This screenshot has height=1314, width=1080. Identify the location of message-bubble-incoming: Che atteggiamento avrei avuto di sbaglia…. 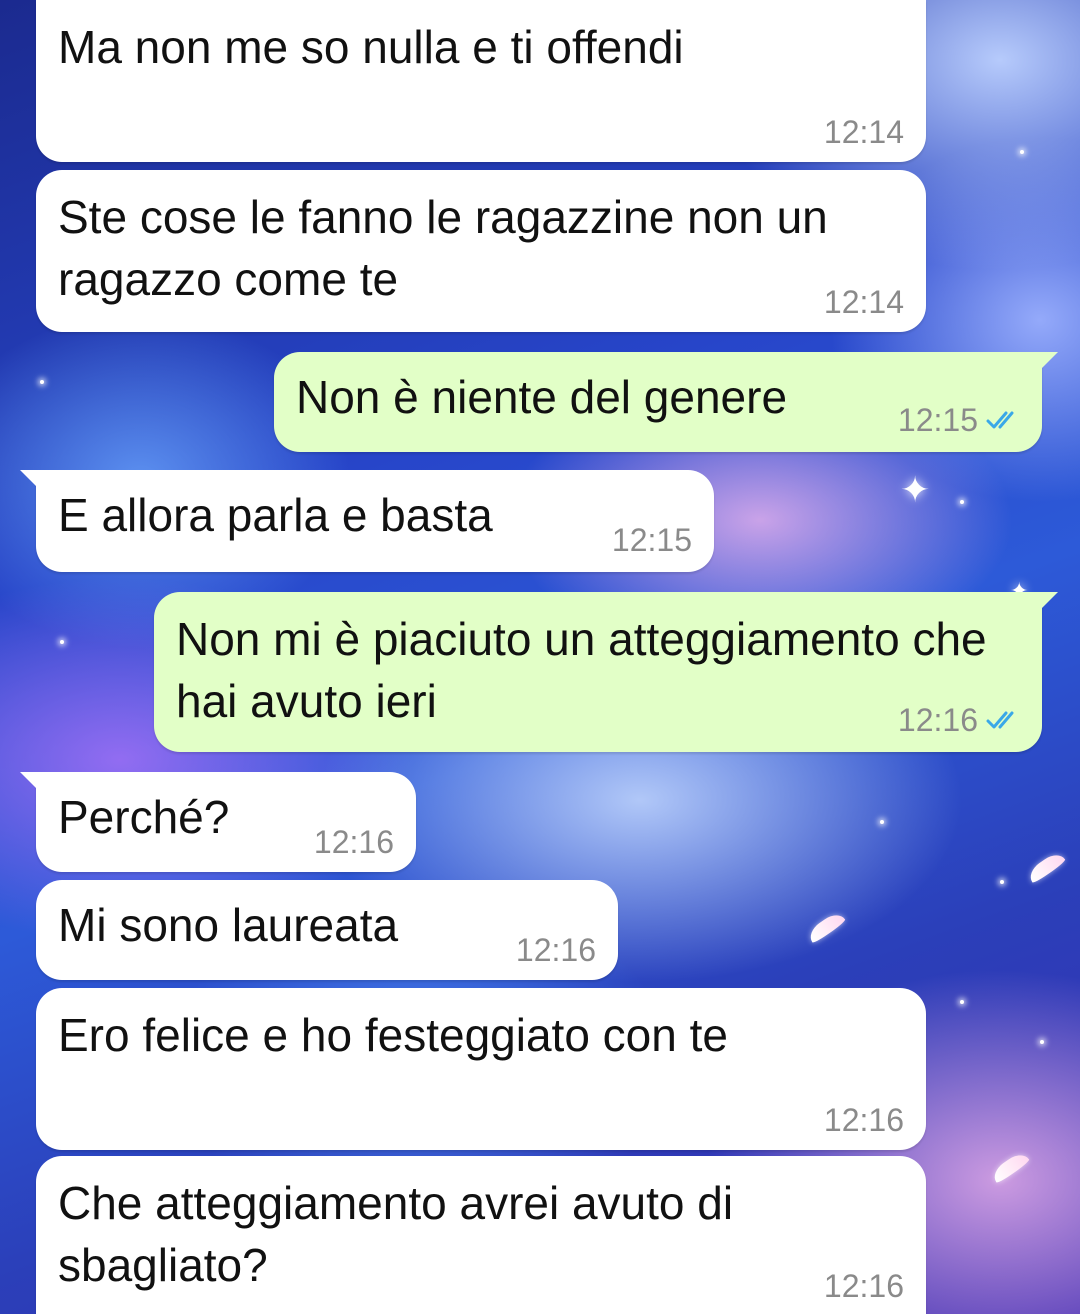
(481, 1235).